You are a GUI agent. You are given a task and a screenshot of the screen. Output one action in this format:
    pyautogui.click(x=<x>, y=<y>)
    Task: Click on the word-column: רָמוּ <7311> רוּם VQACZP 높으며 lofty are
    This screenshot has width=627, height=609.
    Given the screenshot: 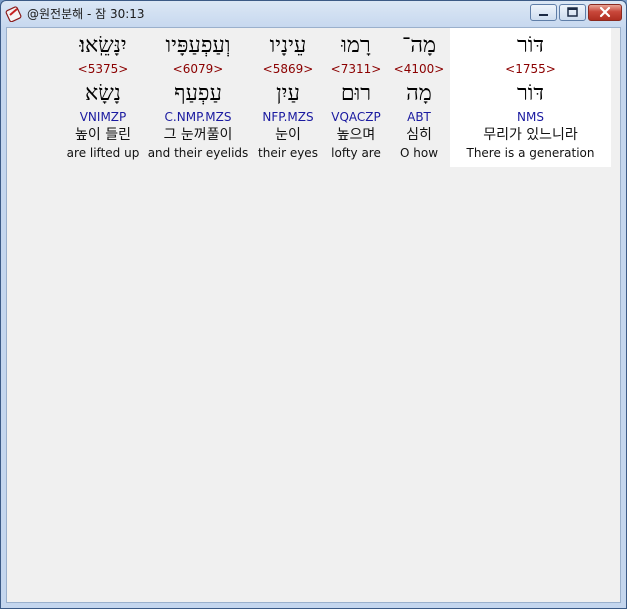 What is the action you would take?
    pyautogui.click(x=356, y=97)
    